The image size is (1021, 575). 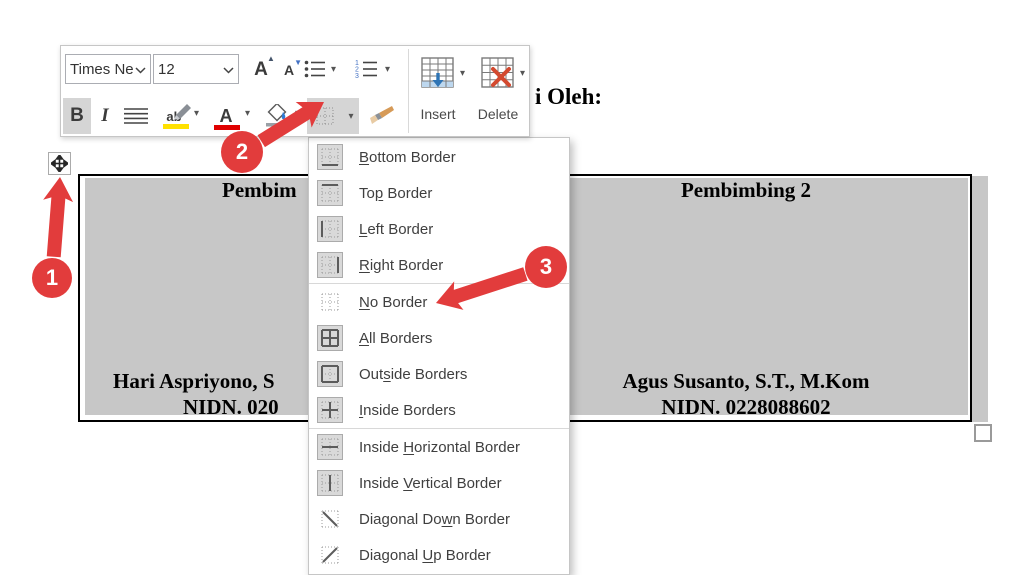 What do you see at coordinates (522, 73) in the screenshot?
I see `delete-dropdown-arrow: ▾` at bounding box center [522, 73].